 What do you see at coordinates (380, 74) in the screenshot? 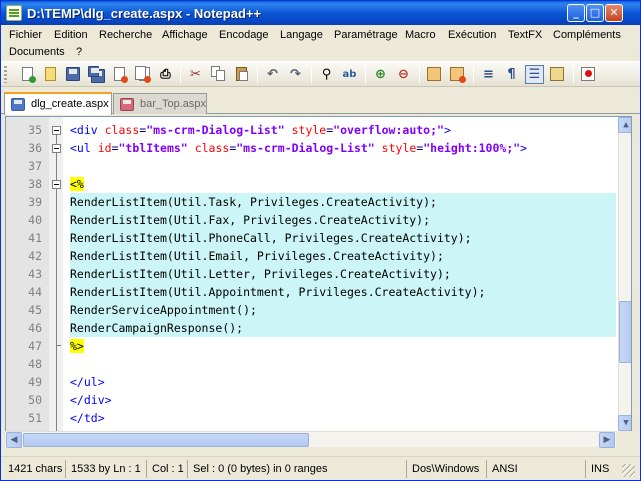
I see `zoom-in-icon: ⊕` at bounding box center [380, 74].